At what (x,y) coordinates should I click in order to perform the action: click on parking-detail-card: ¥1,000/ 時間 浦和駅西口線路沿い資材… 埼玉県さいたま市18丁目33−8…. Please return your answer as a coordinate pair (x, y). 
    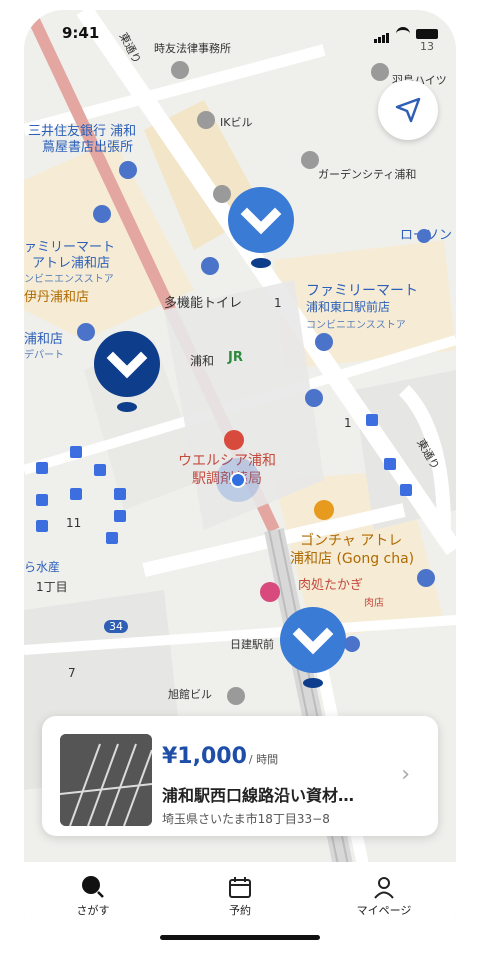
    Looking at the image, I should click on (240, 776).